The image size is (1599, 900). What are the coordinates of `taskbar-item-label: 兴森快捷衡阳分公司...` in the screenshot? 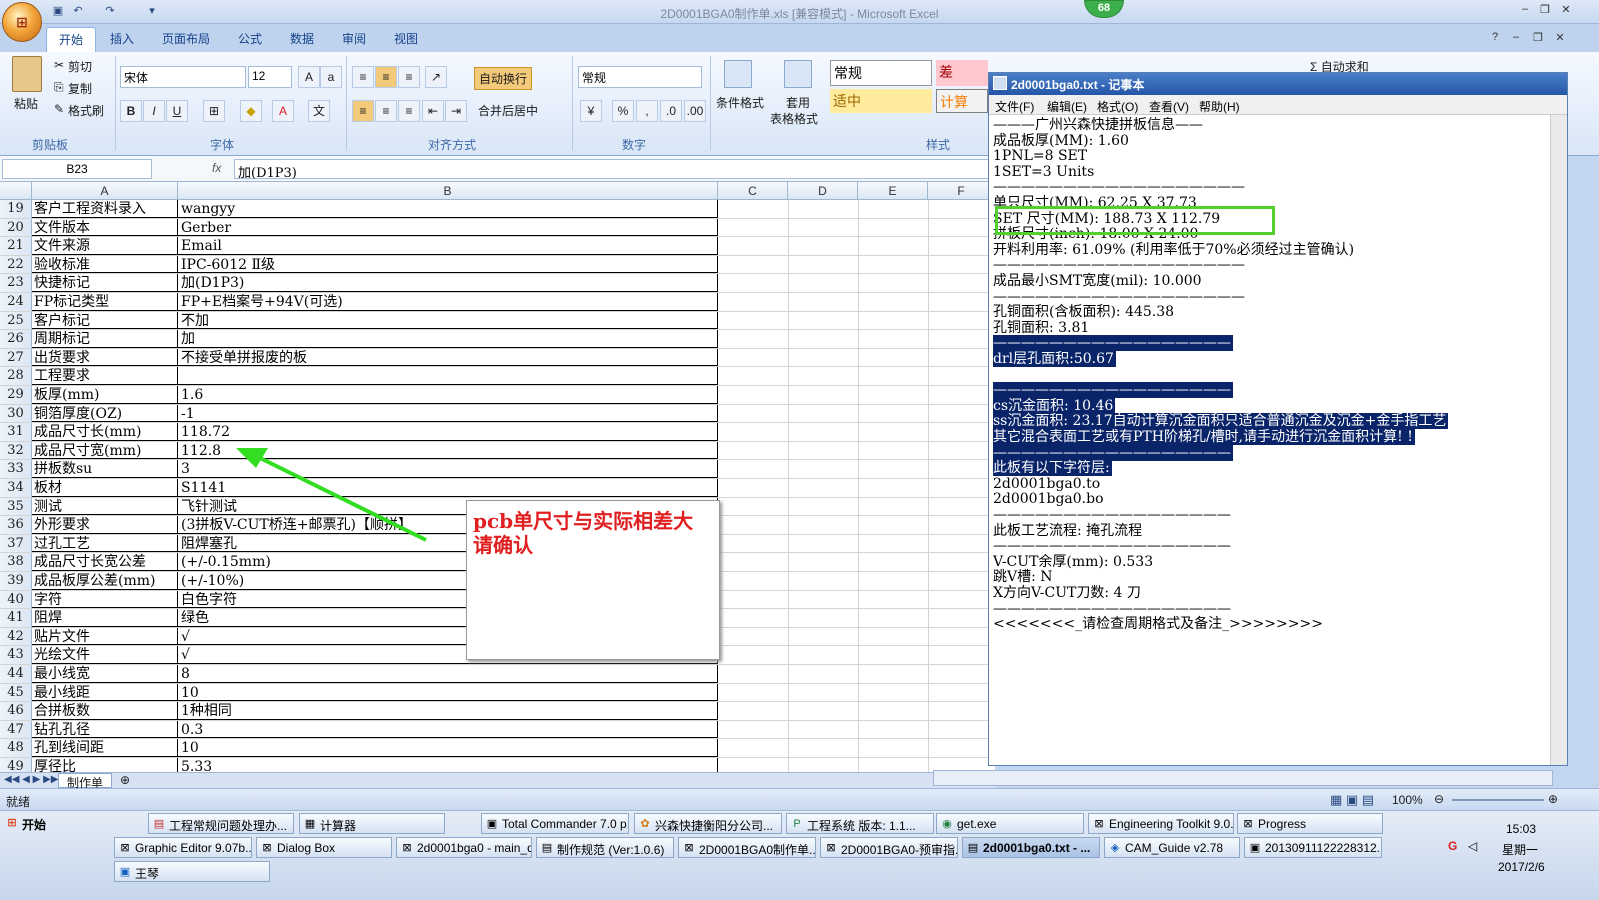 It's located at (714, 826).